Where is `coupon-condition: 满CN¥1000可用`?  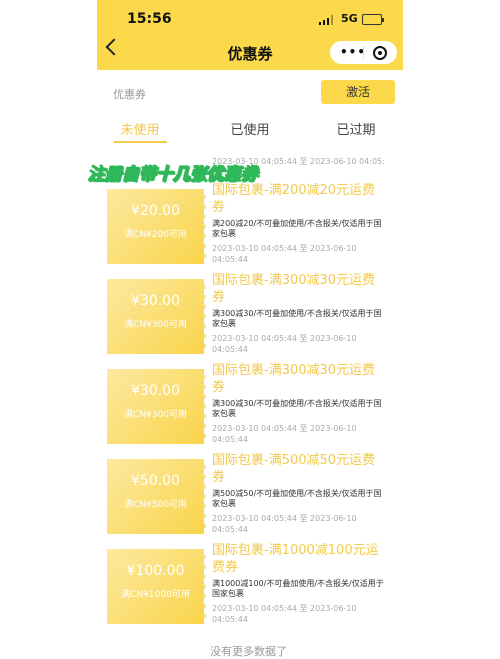 coupon-condition: 满CN¥1000可用 is located at coordinates (155, 595).